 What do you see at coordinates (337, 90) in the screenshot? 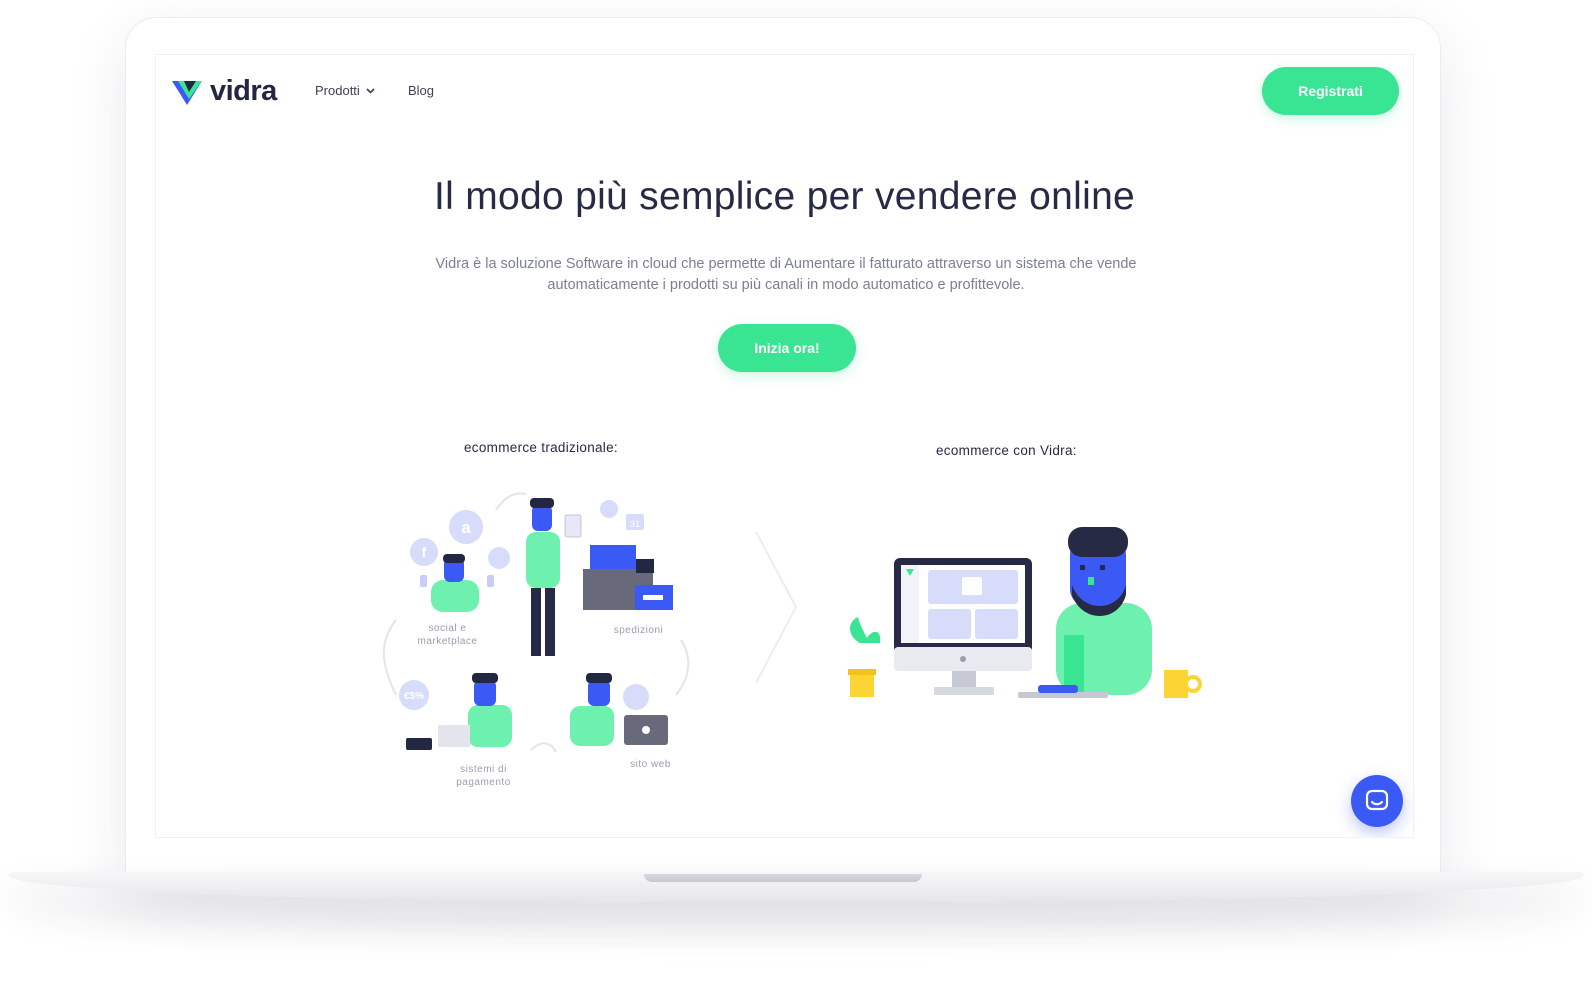
I see `nav-item-label: Prodotti` at bounding box center [337, 90].